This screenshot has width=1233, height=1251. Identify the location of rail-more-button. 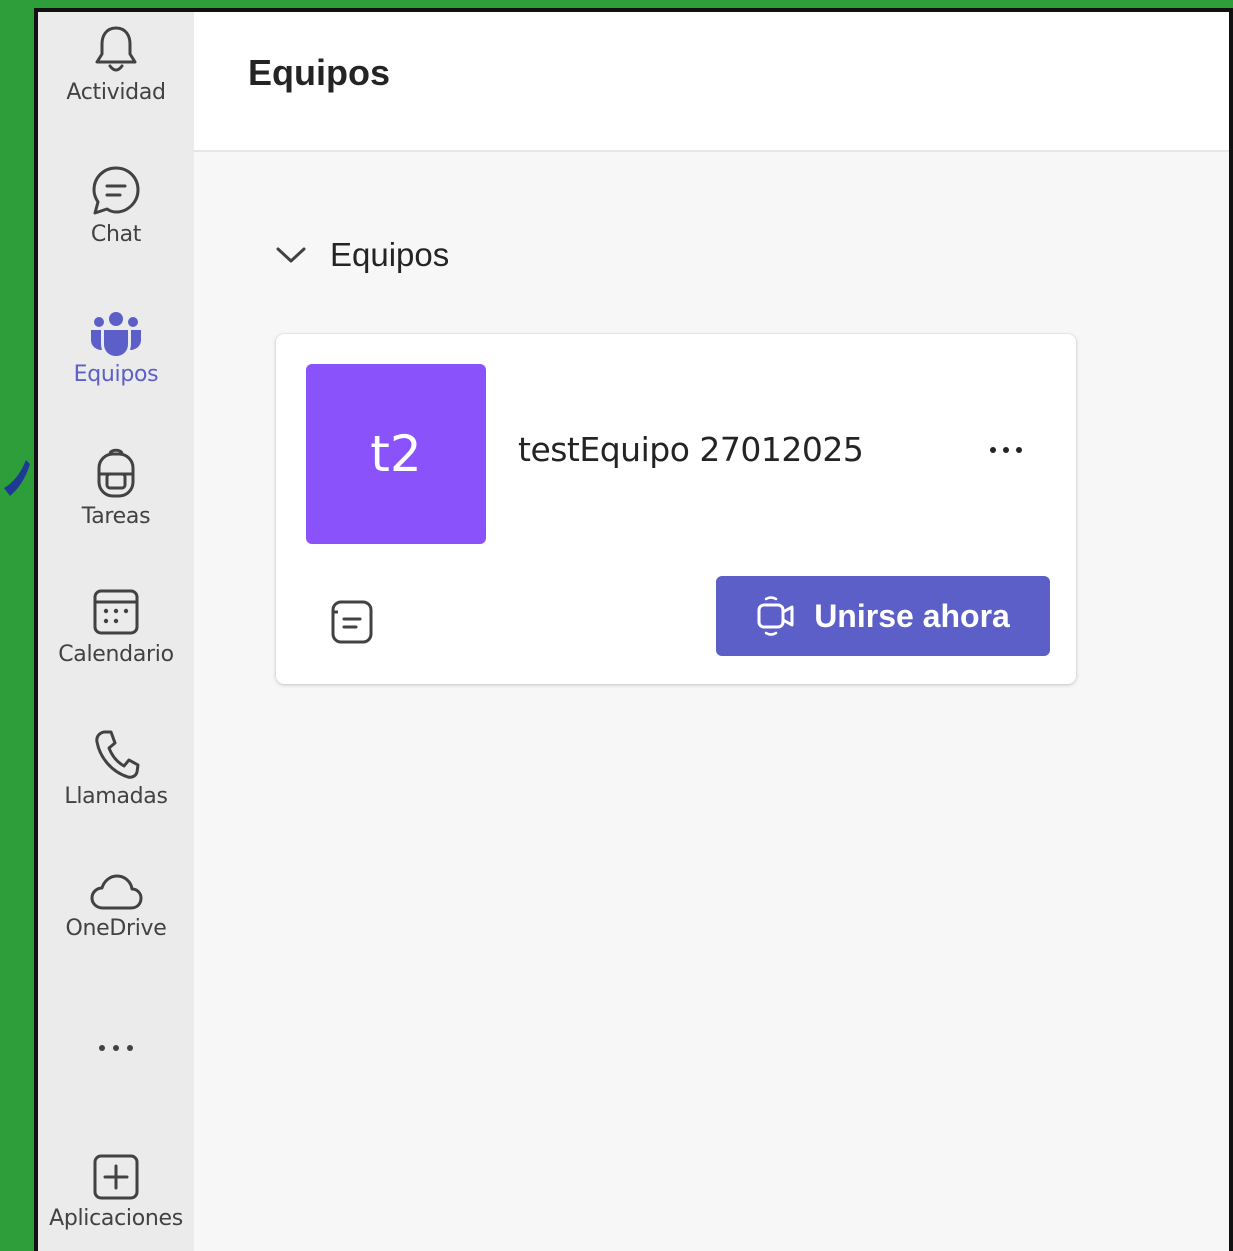
(116, 1048).